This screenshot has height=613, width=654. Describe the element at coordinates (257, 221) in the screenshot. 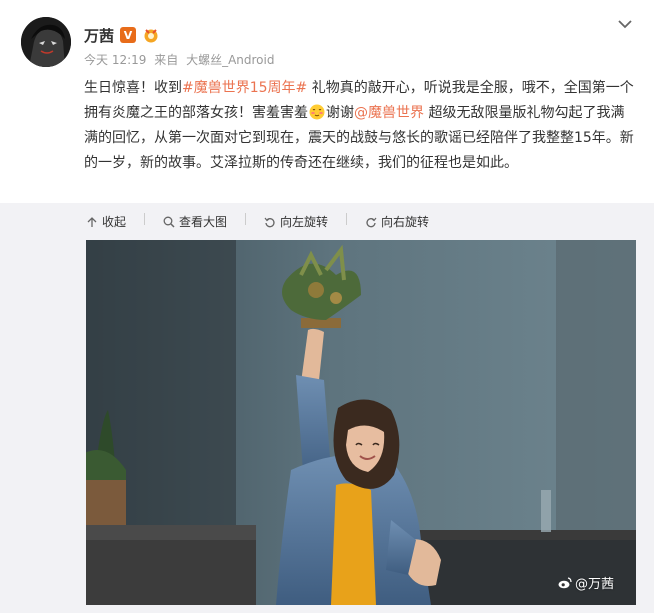

I see `media-toolbar: 收起 查看大图 向左旋转 向右旋转` at that location.